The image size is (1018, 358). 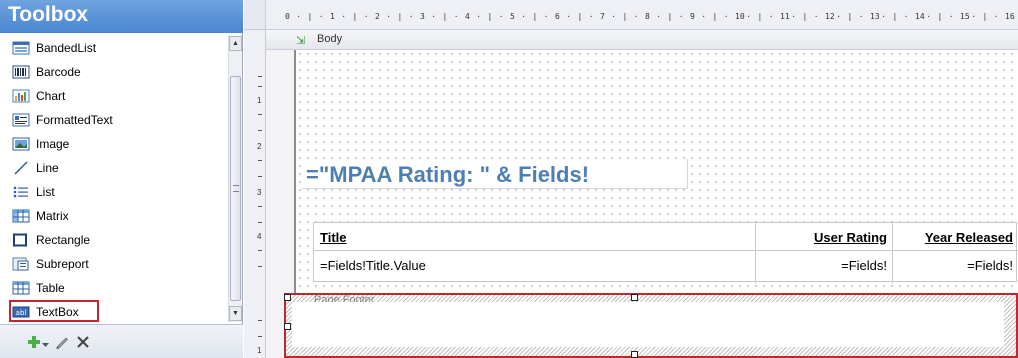 I want to click on toolbox-item-image: Image, so click(x=118, y=143).